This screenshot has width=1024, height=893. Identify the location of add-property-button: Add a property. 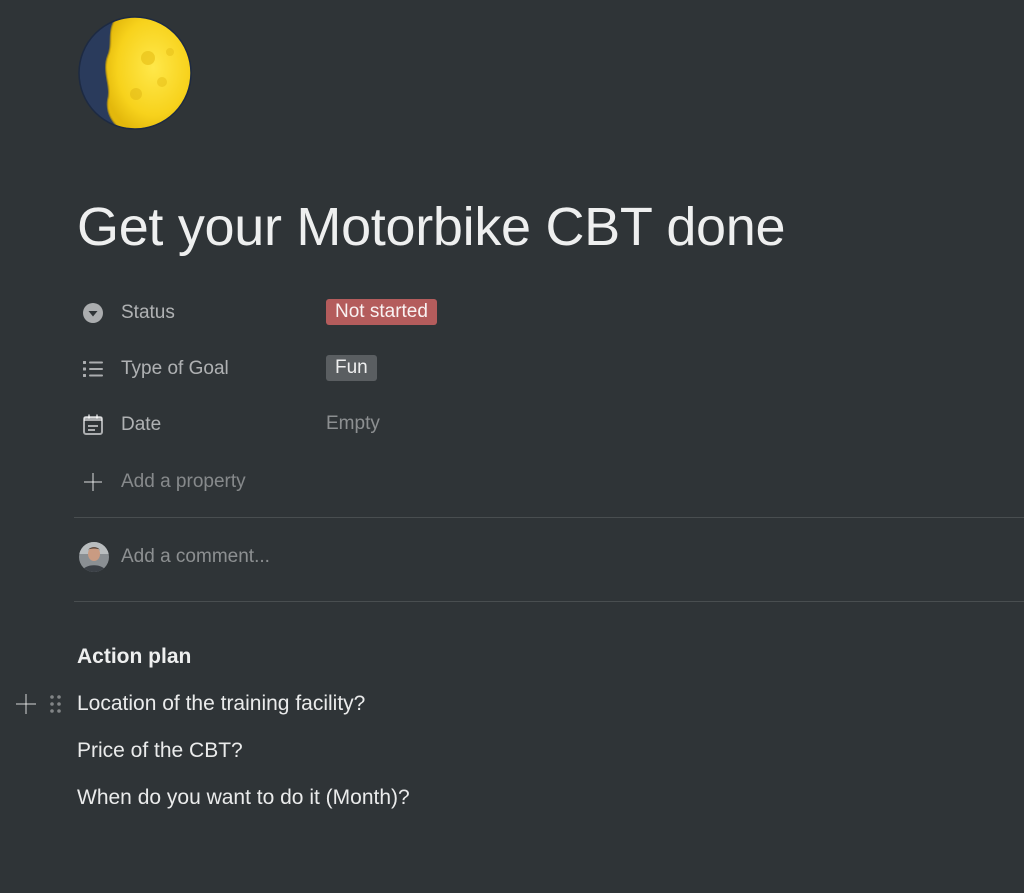
(547, 482).